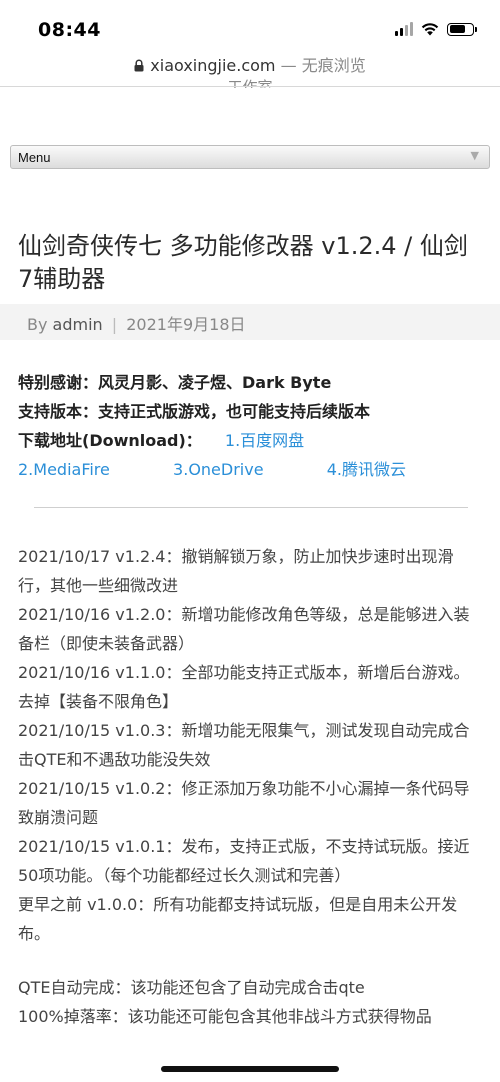 The image size is (500, 1082). Describe the element at coordinates (366, 469) in the screenshot. I see `download-link-weiyun: 4.腾讯微云` at that location.